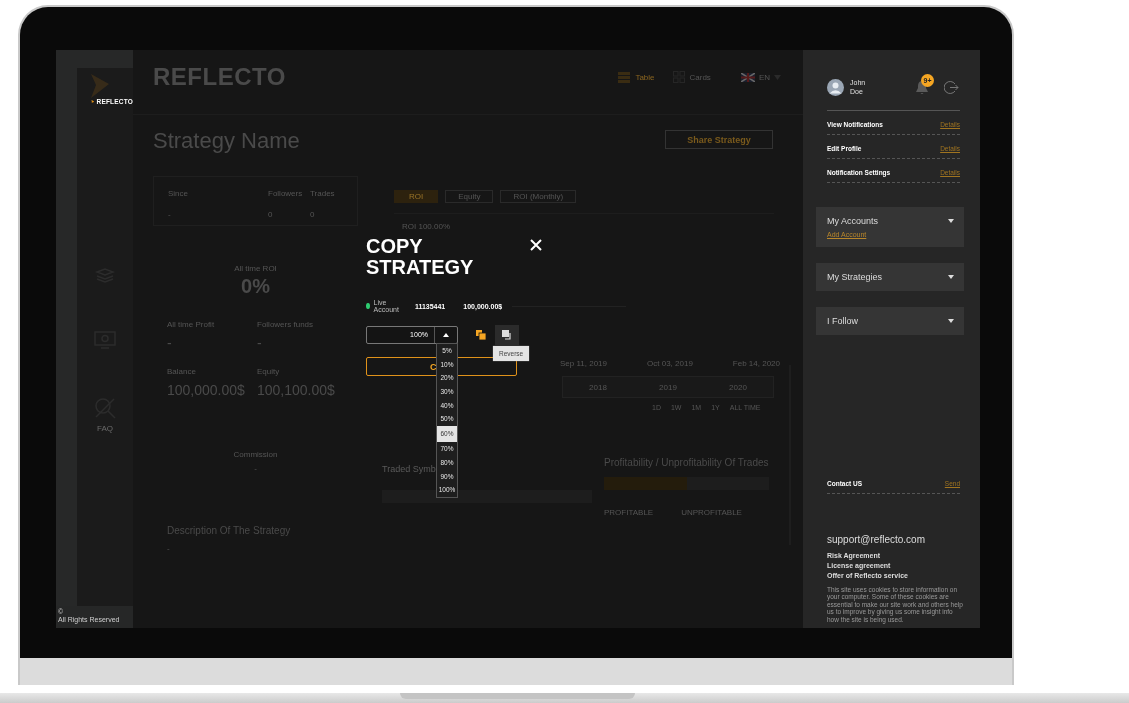 This screenshot has height=703, width=1129. What do you see at coordinates (536, 245) in the screenshot?
I see `close-icon` at bounding box center [536, 245].